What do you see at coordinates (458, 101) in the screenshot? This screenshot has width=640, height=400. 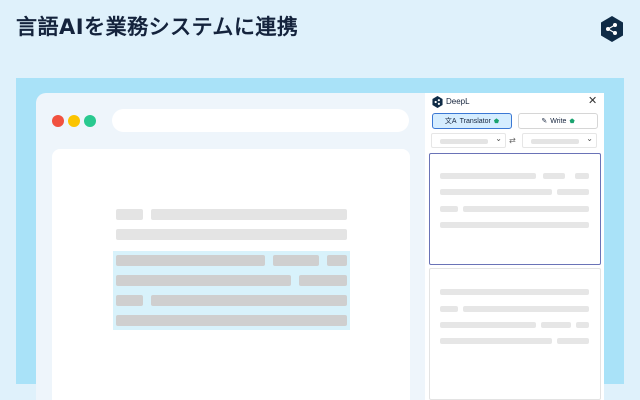 I see `panel-title: DeepL` at bounding box center [458, 101].